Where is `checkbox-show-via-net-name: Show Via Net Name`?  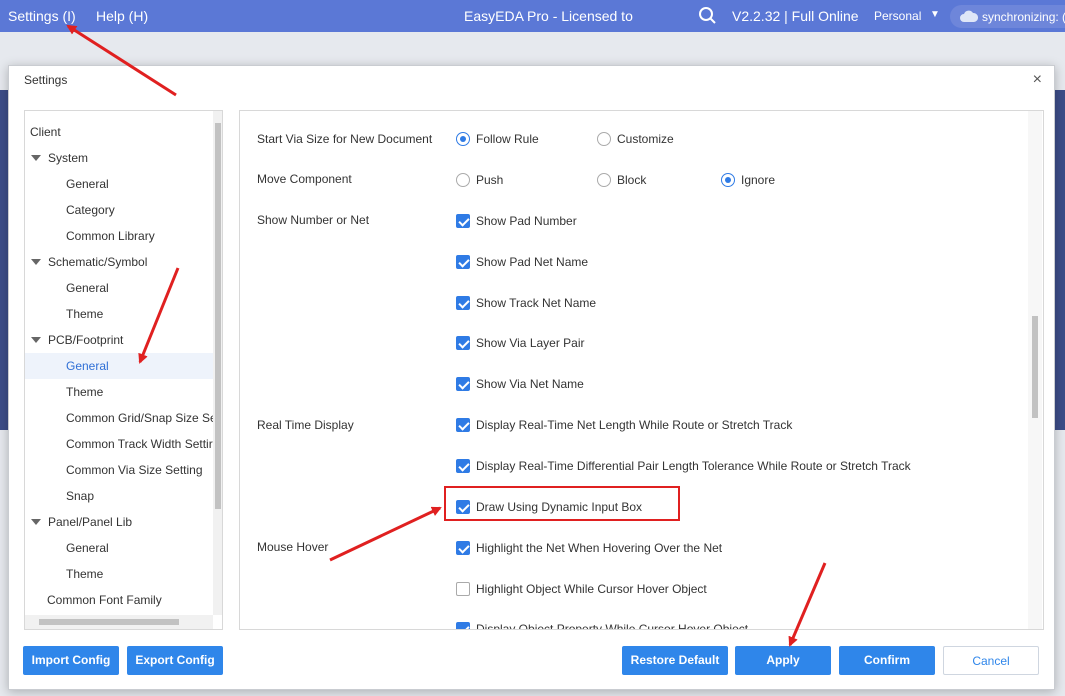 checkbox-show-via-net-name: Show Via Net Name is located at coordinates (520, 384).